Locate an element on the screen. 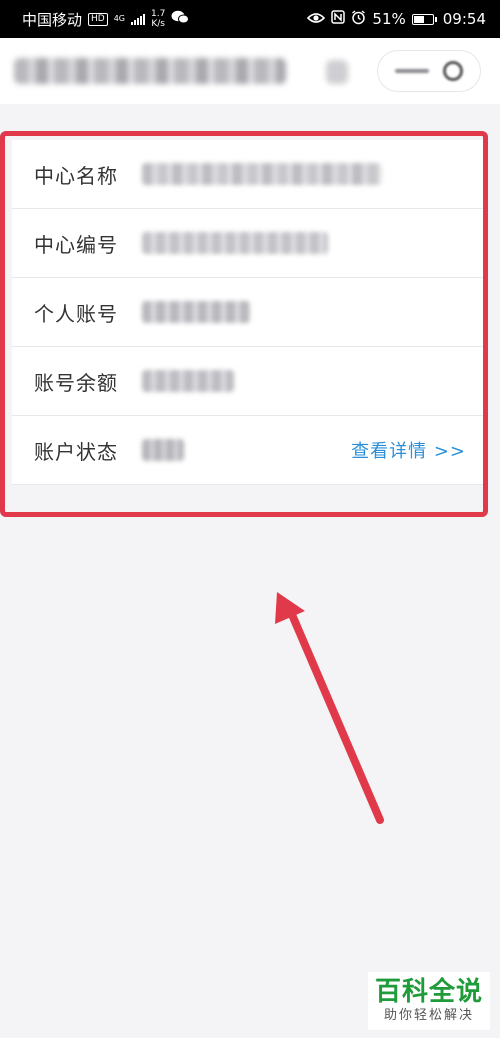  speed-unit: K/s is located at coordinates (158, 24).